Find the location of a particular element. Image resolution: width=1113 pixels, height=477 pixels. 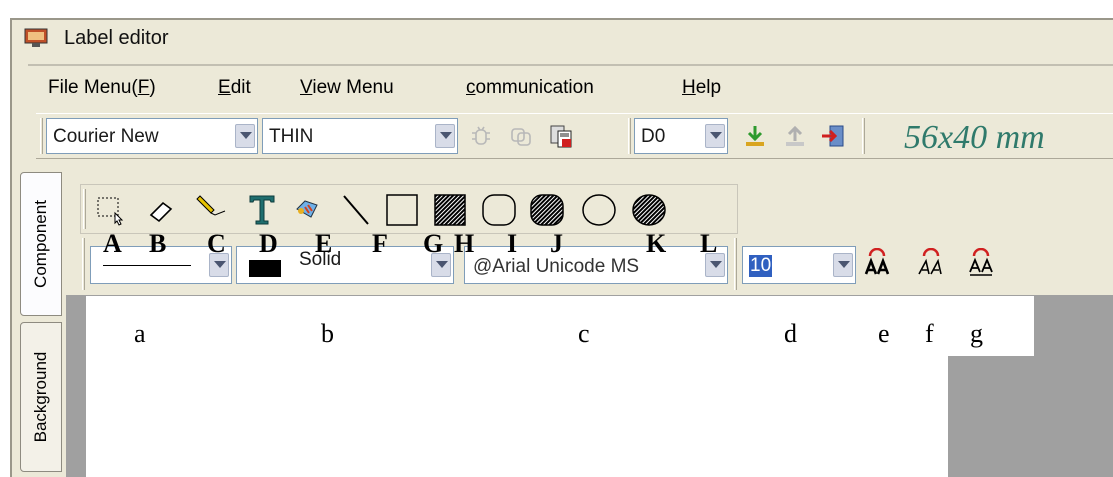

paste-icon is located at coordinates (561, 136).